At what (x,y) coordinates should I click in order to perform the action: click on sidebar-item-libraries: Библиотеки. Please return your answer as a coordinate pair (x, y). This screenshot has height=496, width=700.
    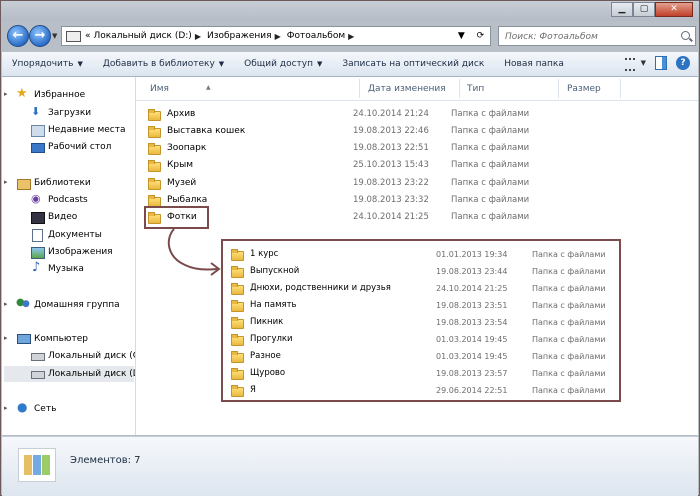
    Looking at the image, I should click on (53, 183).